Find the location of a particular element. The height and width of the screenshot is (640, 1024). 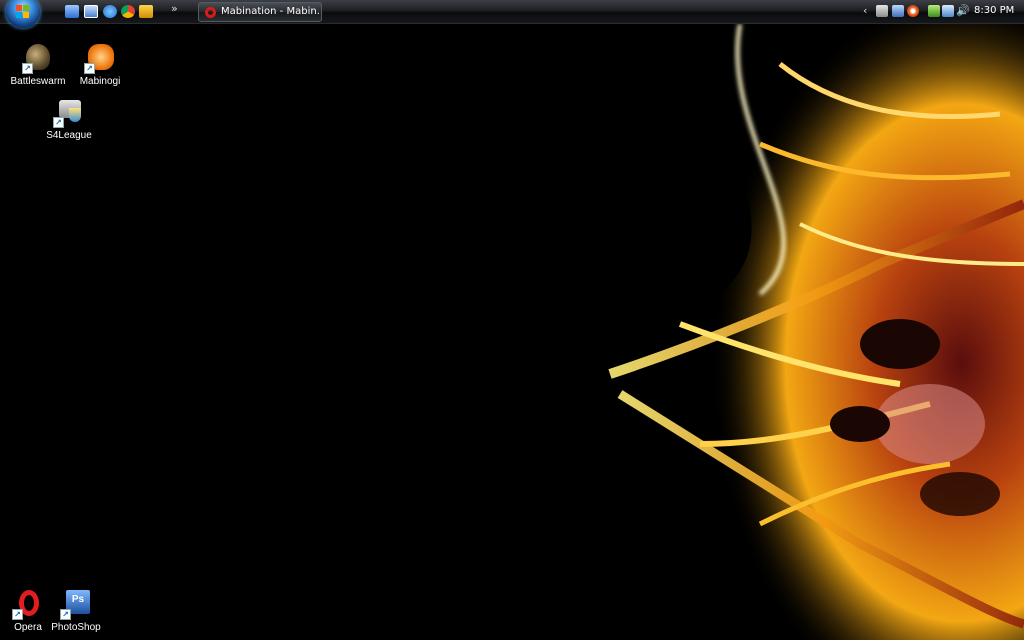

clock: 8:30 PM is located at coordinates (994, 10).